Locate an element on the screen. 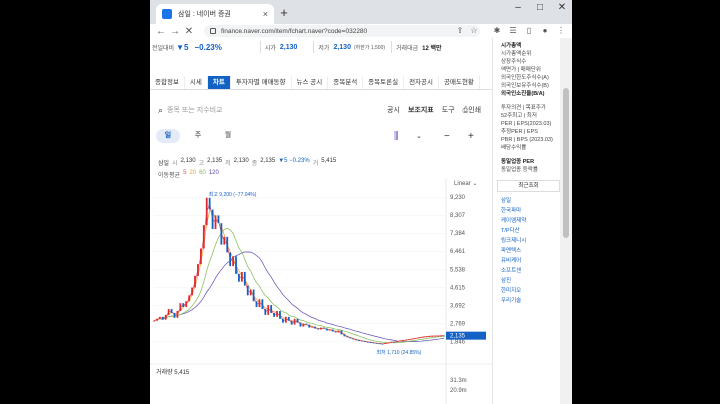  close-tag: 종 is located at coordinates (254, 164).